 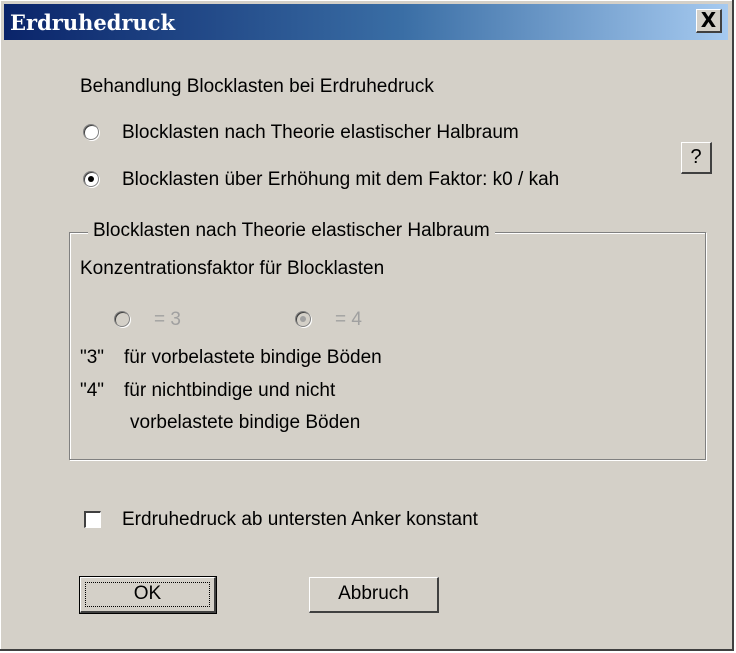 What do you see at coordinates (348, 320) in the screenshot?
I see `radio-faktor-4-label: = 4` at bounding box center [348, 320].